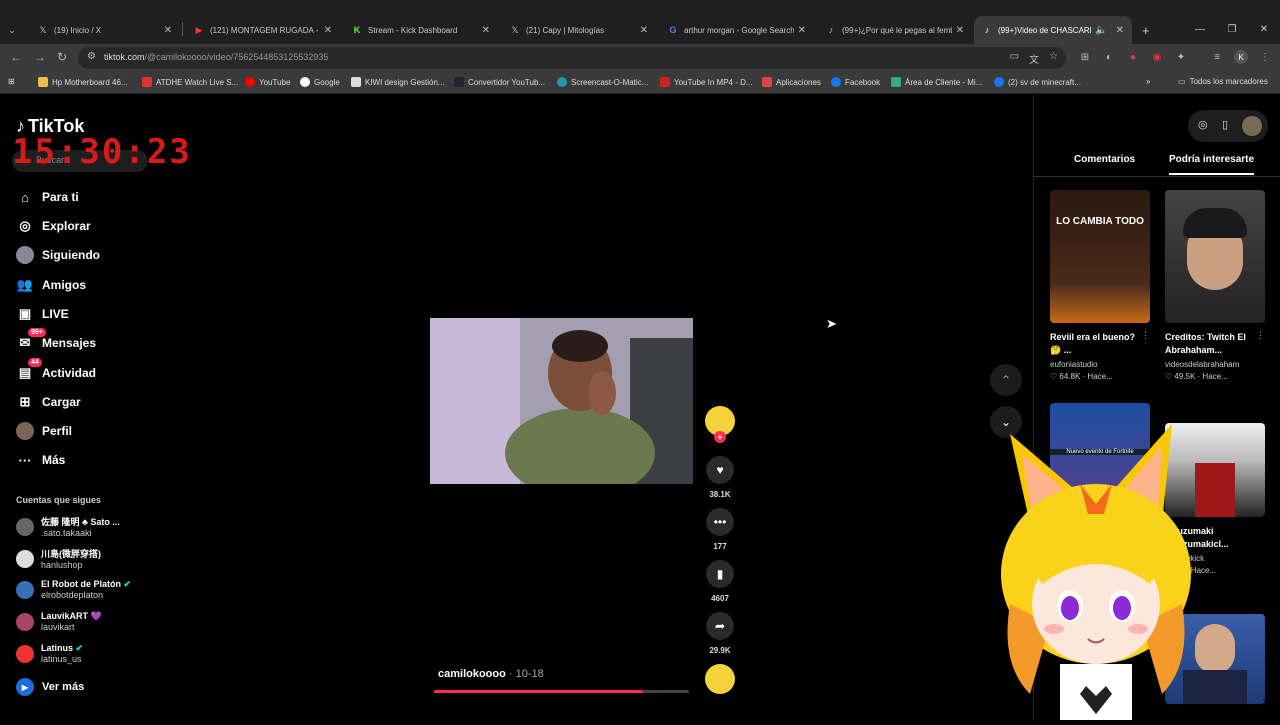  I want to click on new-tab-button: +, so click(1146, 30).